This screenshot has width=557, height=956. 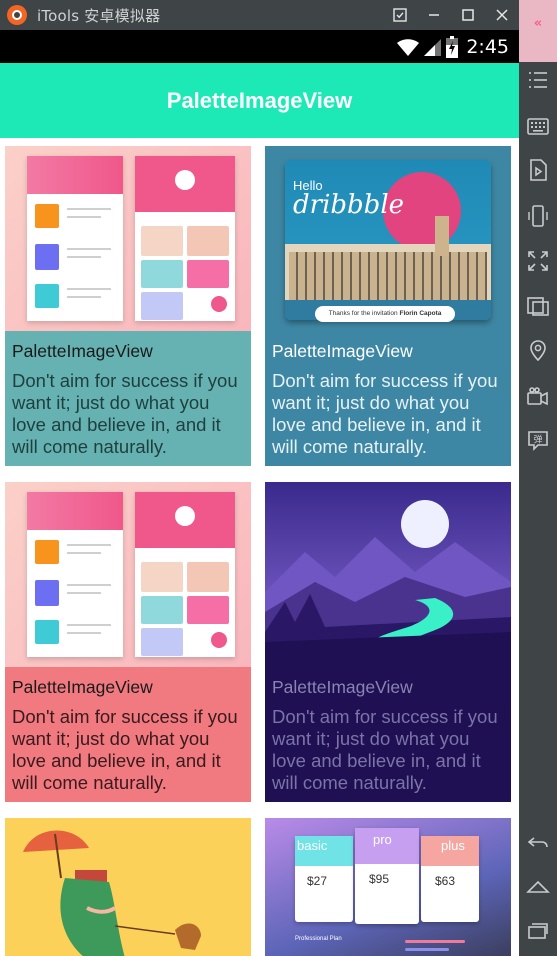 I want to click on minimize-icon, so click(x=434, y=15).